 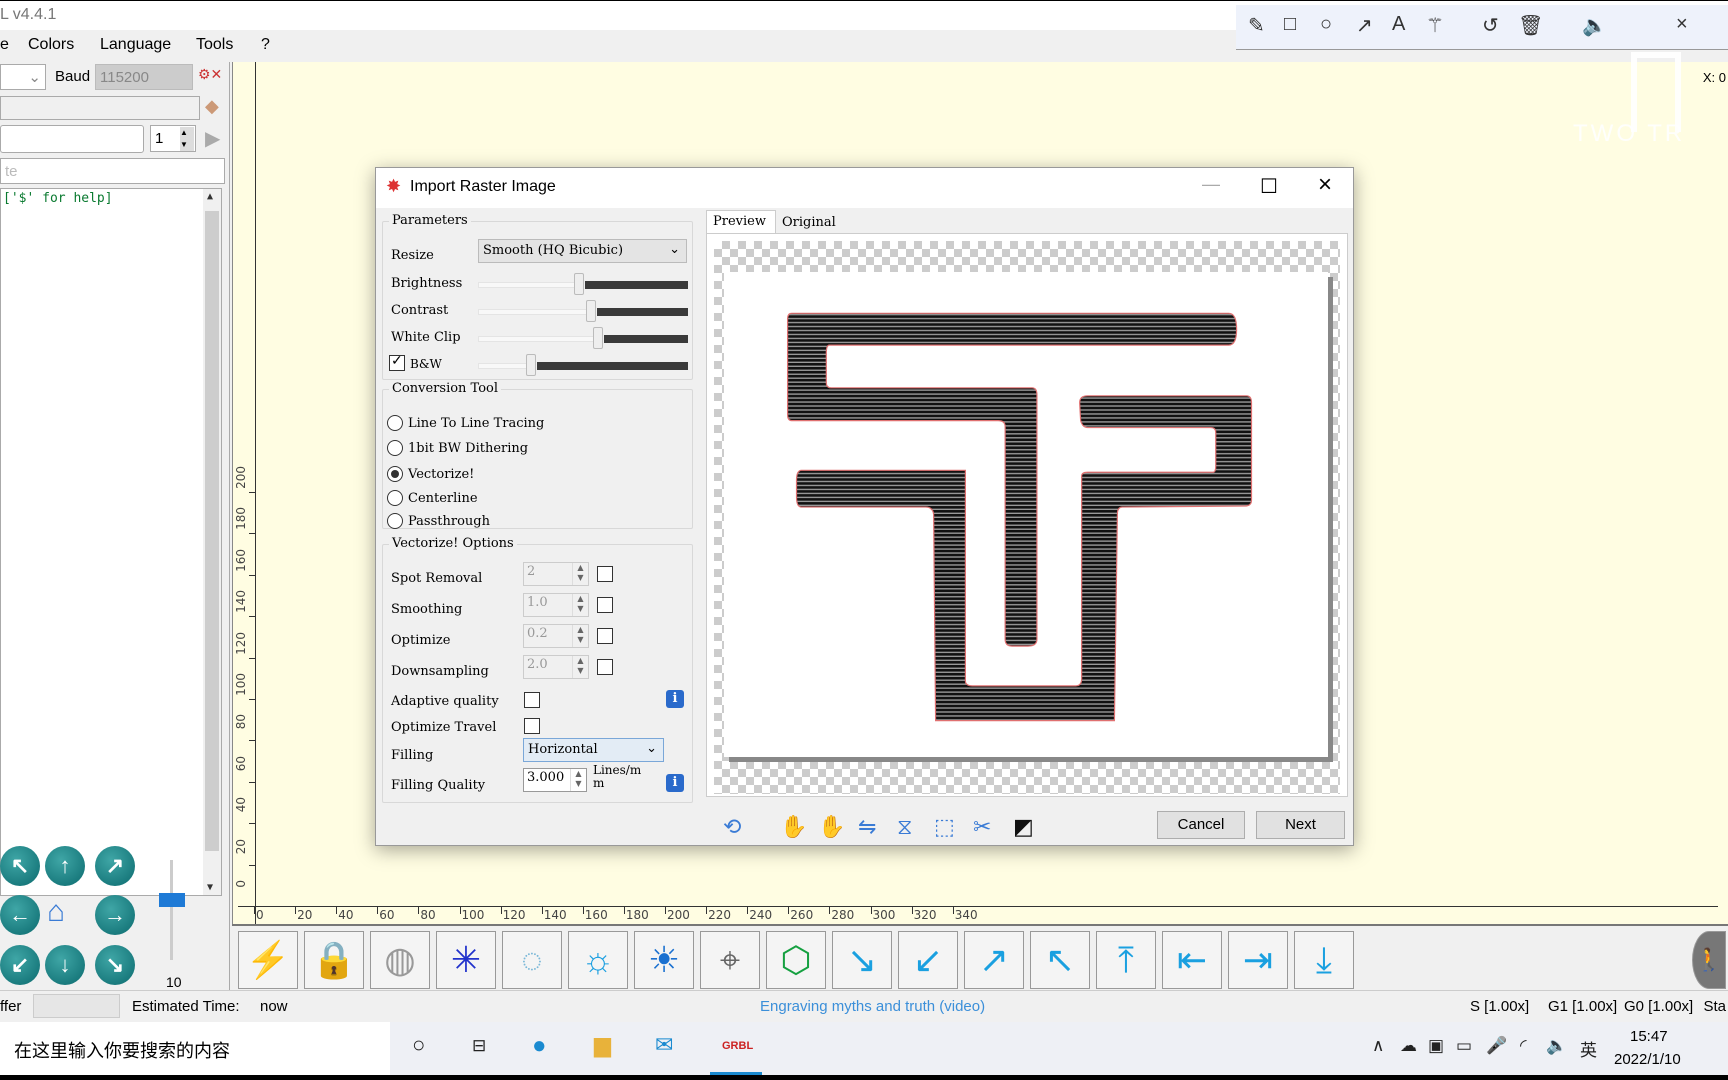 I want to click on jog-down-left-button: ↙, so click(x=20, y=965).